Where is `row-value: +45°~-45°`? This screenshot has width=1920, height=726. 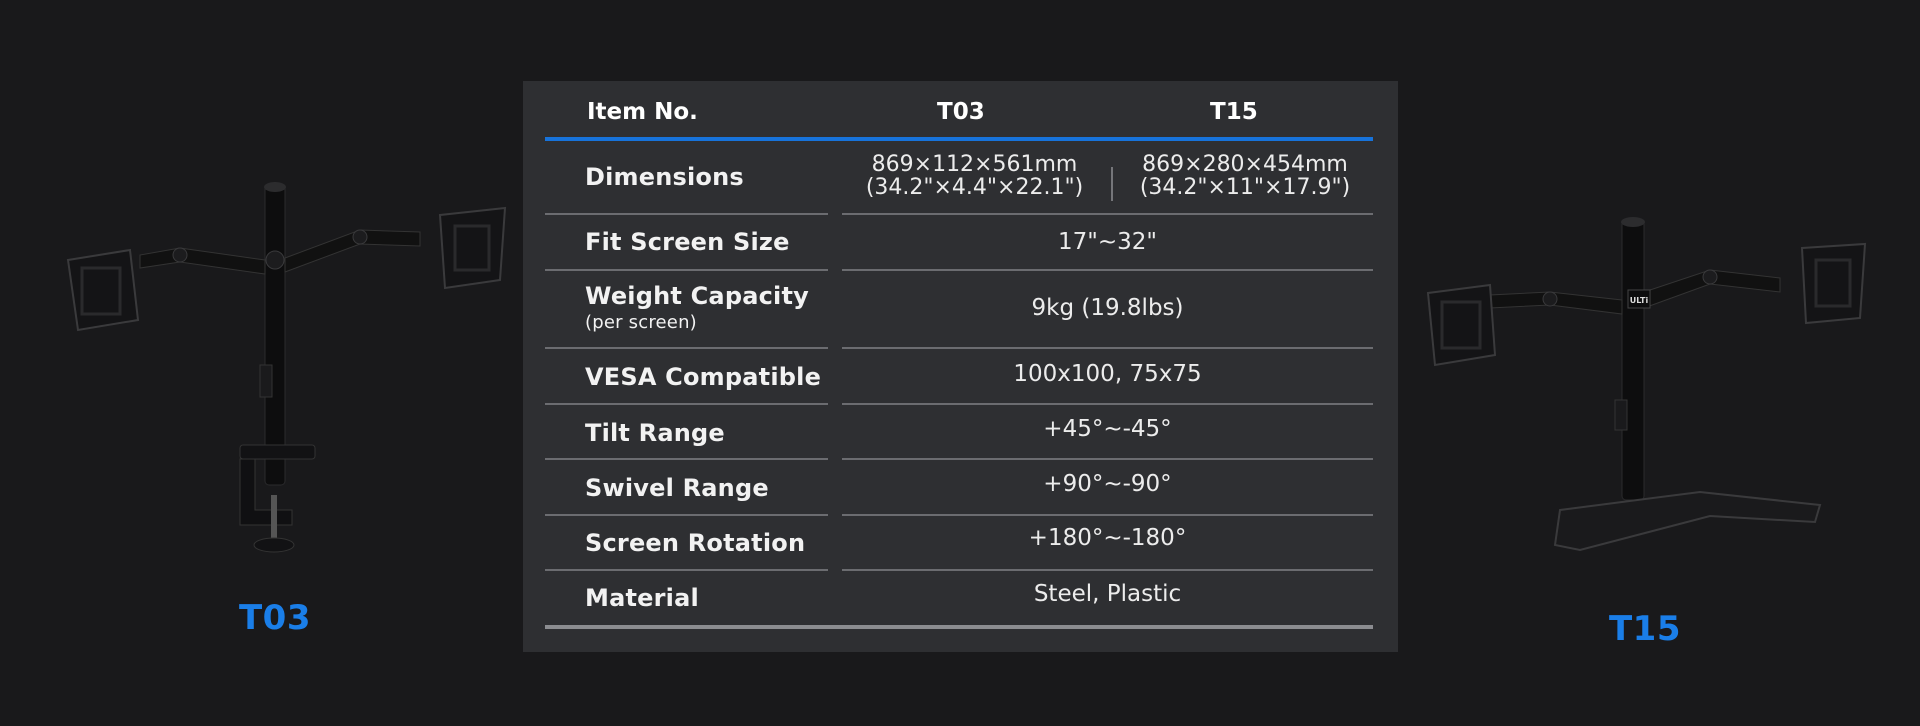
row-value: +45°~-45° is located at coordinates (1107, 429).